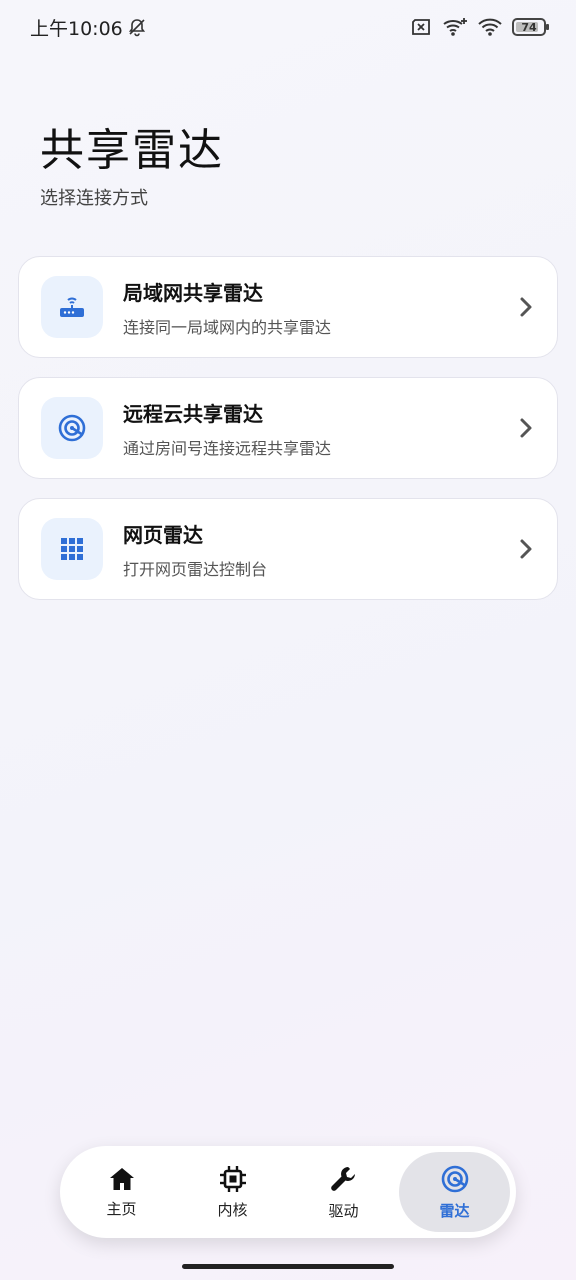 The image size is (576, 1280). I want to click on router-icon, so click(72, 307).